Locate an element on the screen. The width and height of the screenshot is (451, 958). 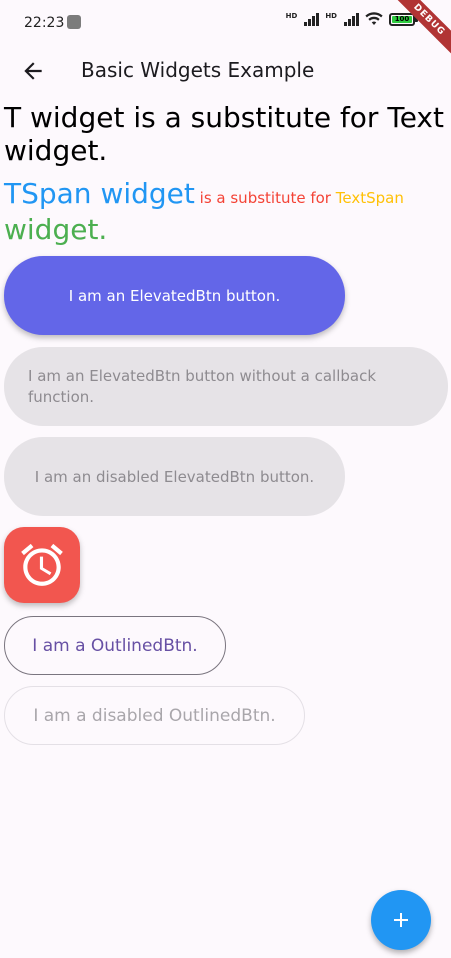
tspan-part-blue: TSpan widget is located at coordinates (99, 193).